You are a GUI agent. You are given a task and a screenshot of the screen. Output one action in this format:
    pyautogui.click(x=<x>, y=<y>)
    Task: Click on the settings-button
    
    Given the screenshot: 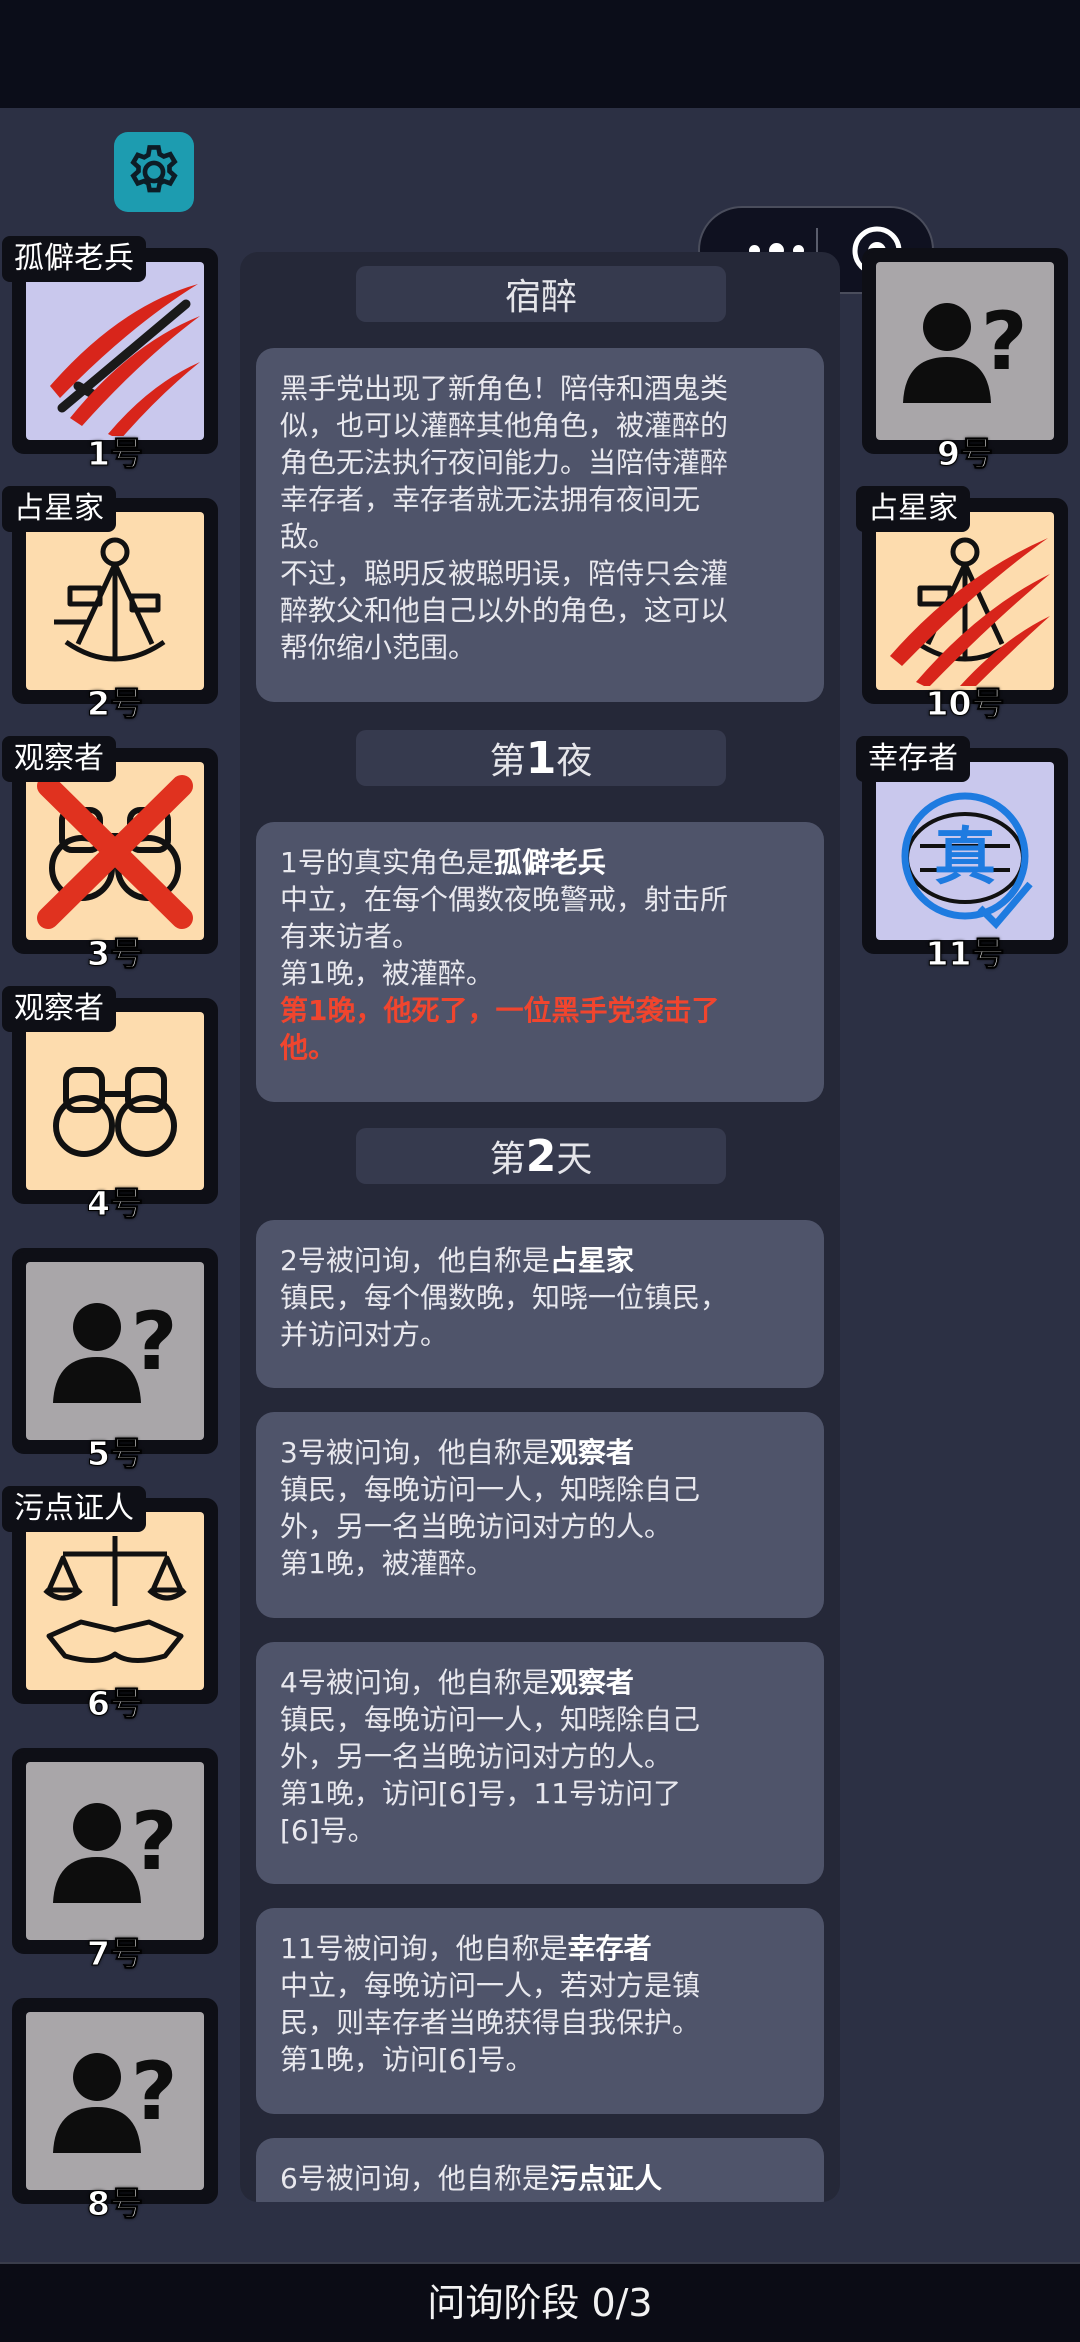 What is the action you would take?
    pyautogui.click(x=154, y=172)
    